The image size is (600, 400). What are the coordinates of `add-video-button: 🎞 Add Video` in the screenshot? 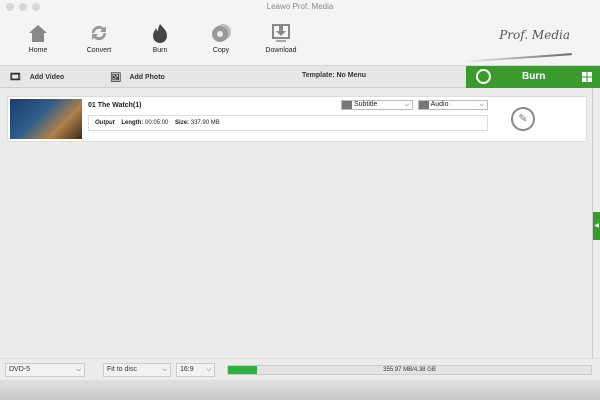 It's located at (36, 77).